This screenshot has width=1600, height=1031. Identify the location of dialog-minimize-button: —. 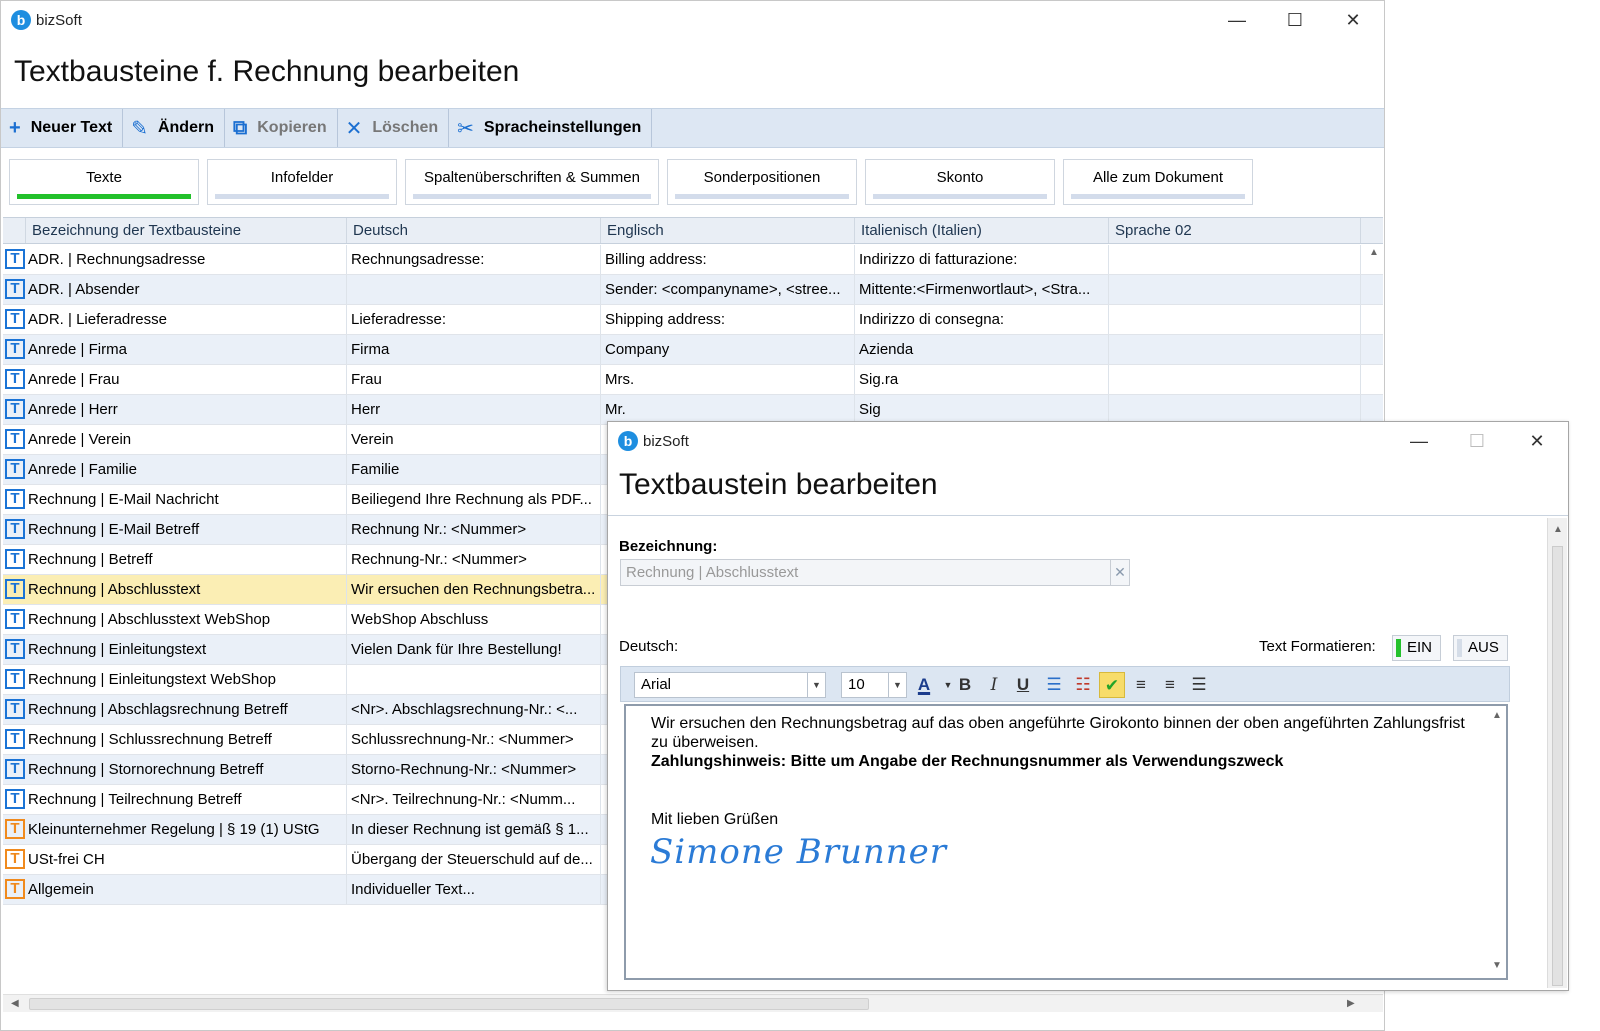
(1419, 441).